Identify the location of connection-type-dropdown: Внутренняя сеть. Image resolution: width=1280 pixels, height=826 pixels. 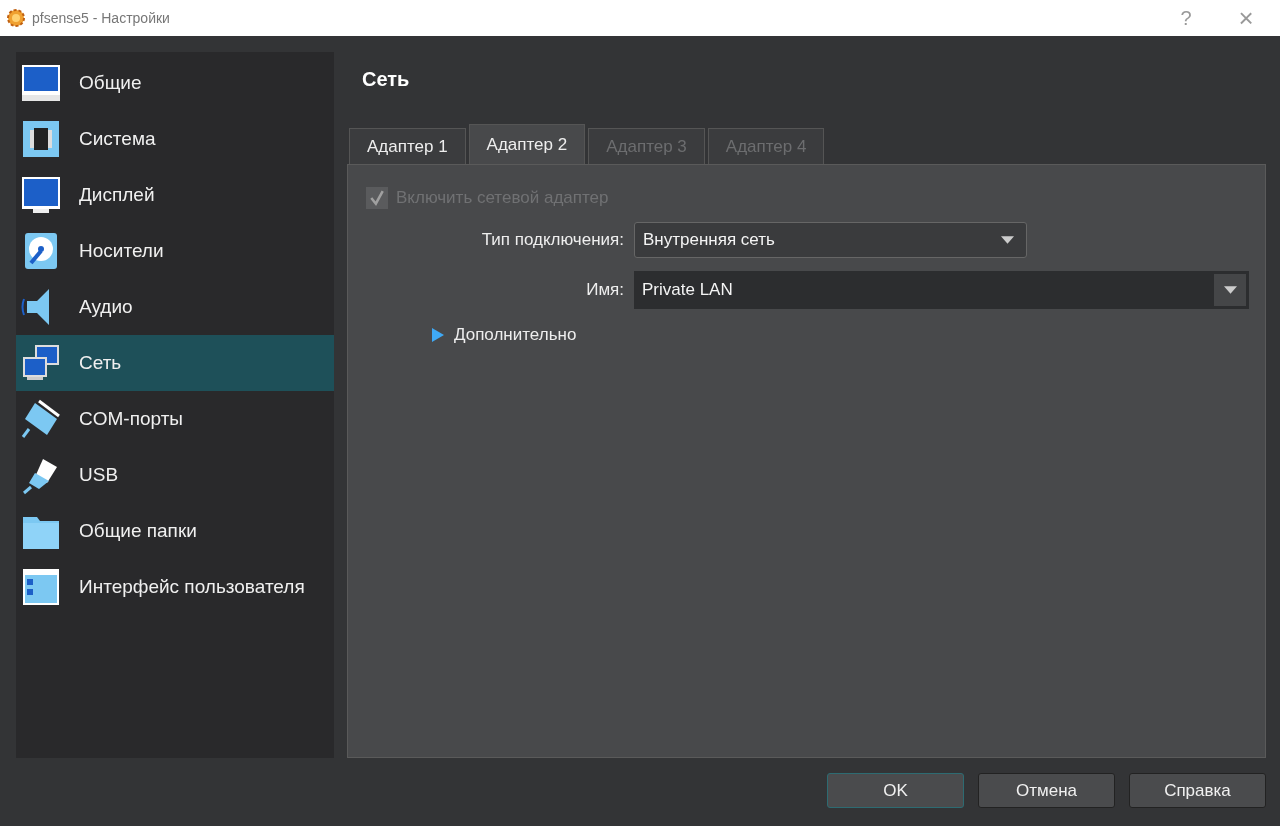
(830, 240).